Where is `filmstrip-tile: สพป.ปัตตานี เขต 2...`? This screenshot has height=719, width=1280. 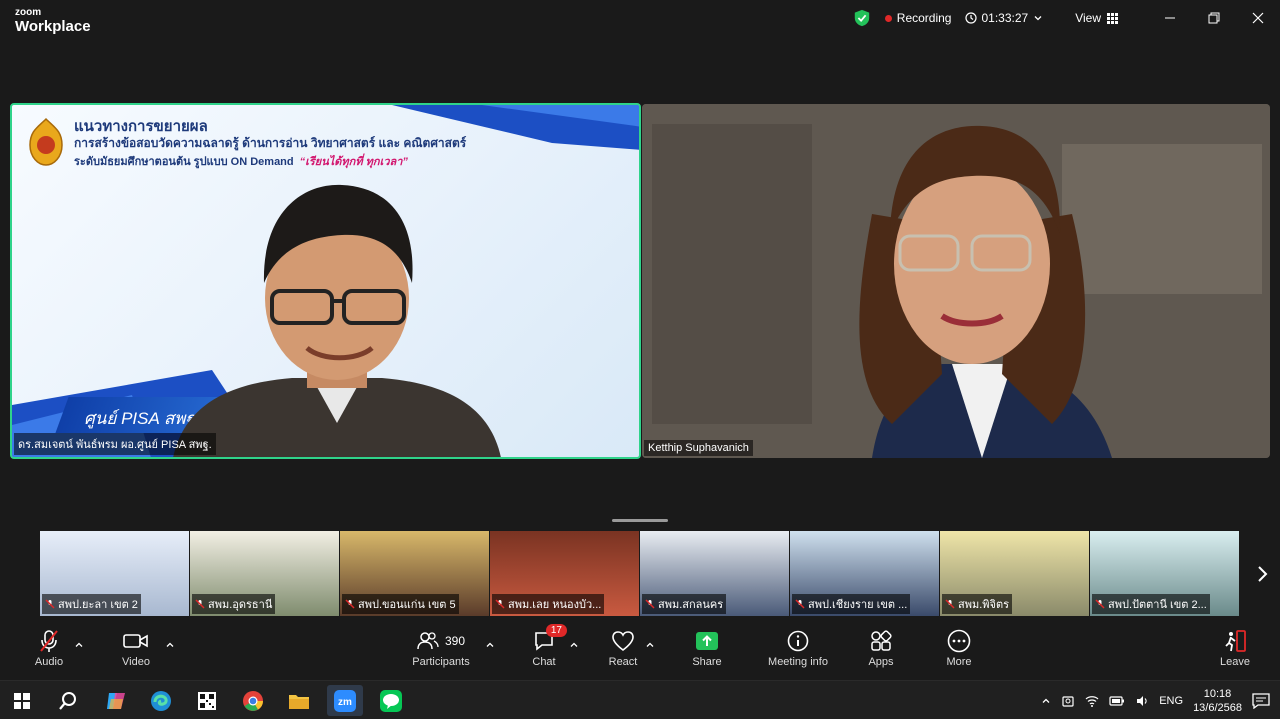
filmstrip-tile: สพป.ปัตตานี เขต 2... is located at coordinates (1165, 573).